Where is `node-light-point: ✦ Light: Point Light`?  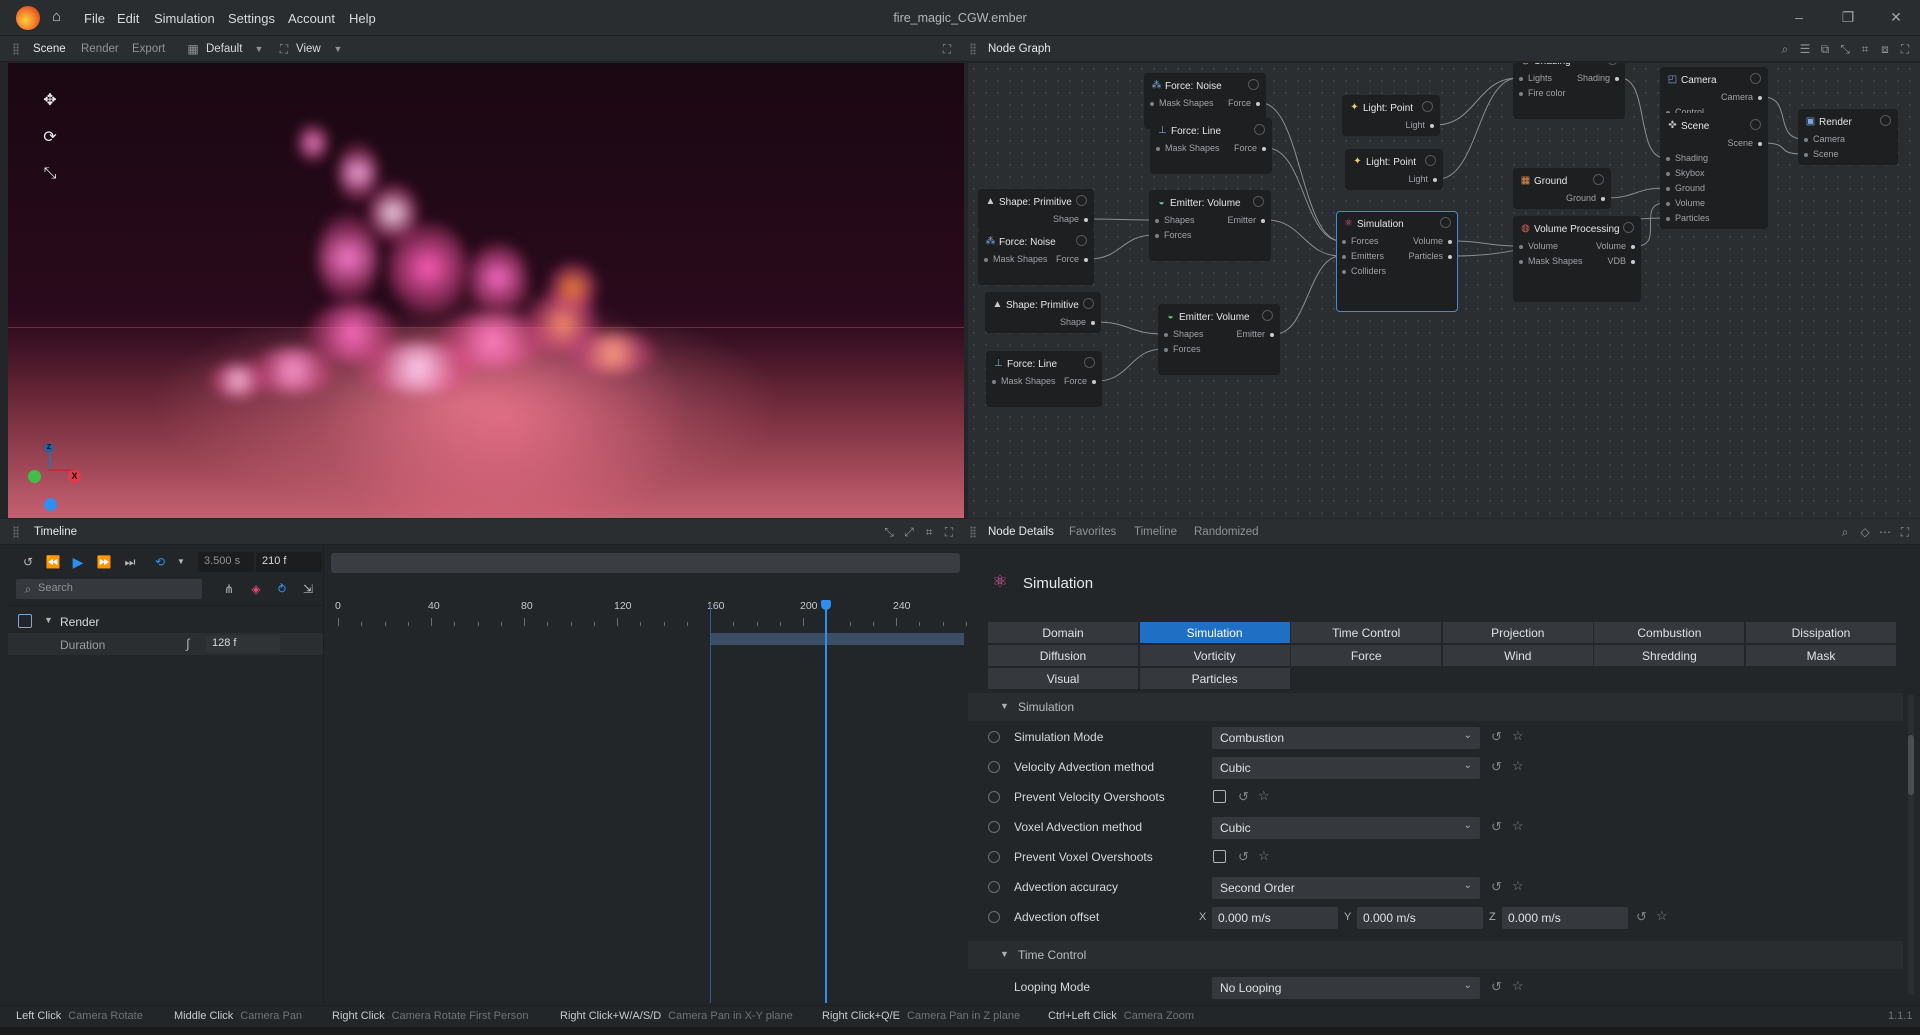 node-light-point: ✦ Light: Point Light is located at coordinates (1391, 115).